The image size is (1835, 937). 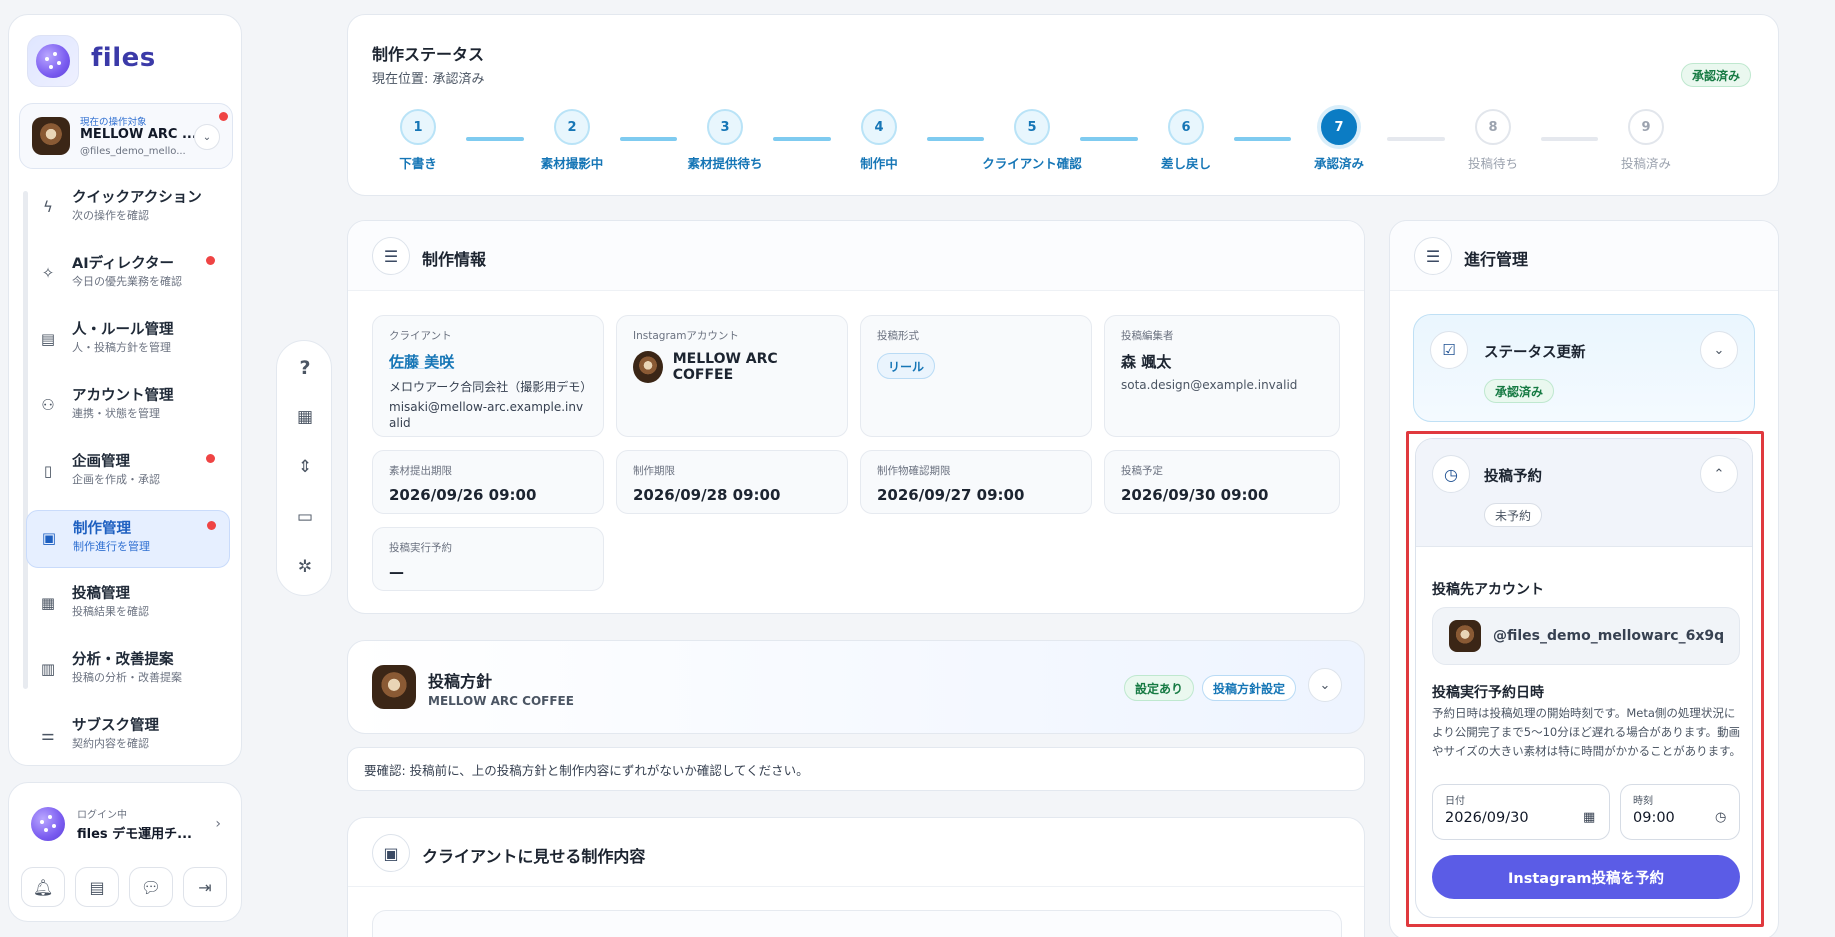 What do you see at coordinates (1449, 350) in the screenshot?
I see `checkbox-icon: ☑` at bounding box center [1449, 350].